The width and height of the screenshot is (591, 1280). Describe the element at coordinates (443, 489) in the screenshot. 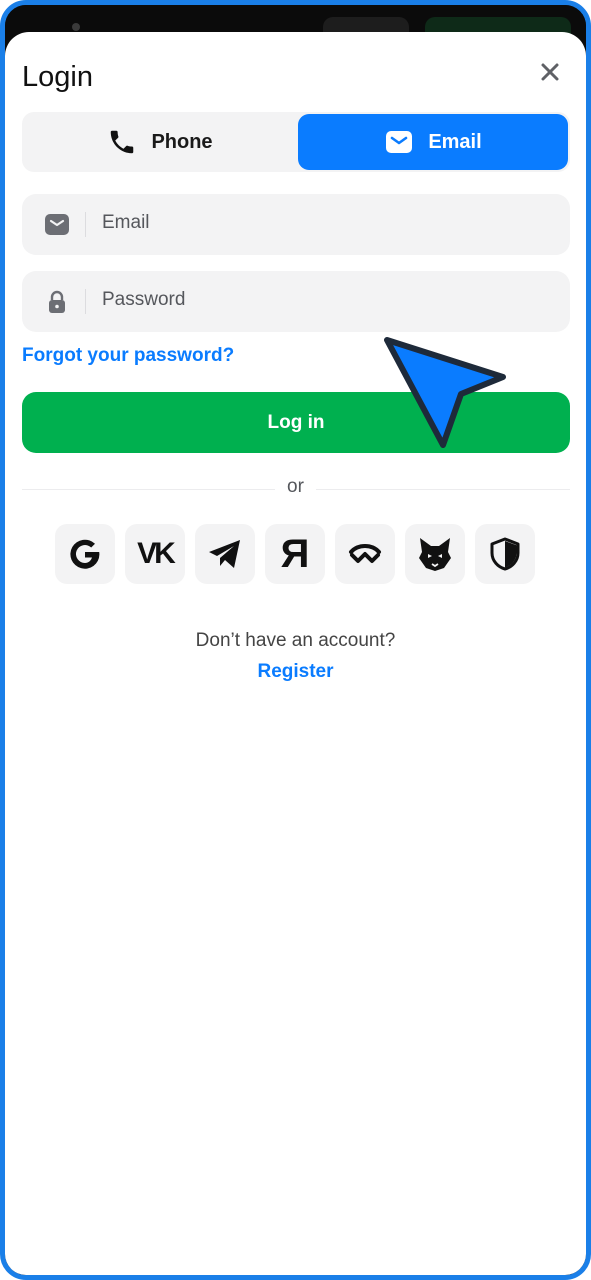

I see `divider-right` at that location.